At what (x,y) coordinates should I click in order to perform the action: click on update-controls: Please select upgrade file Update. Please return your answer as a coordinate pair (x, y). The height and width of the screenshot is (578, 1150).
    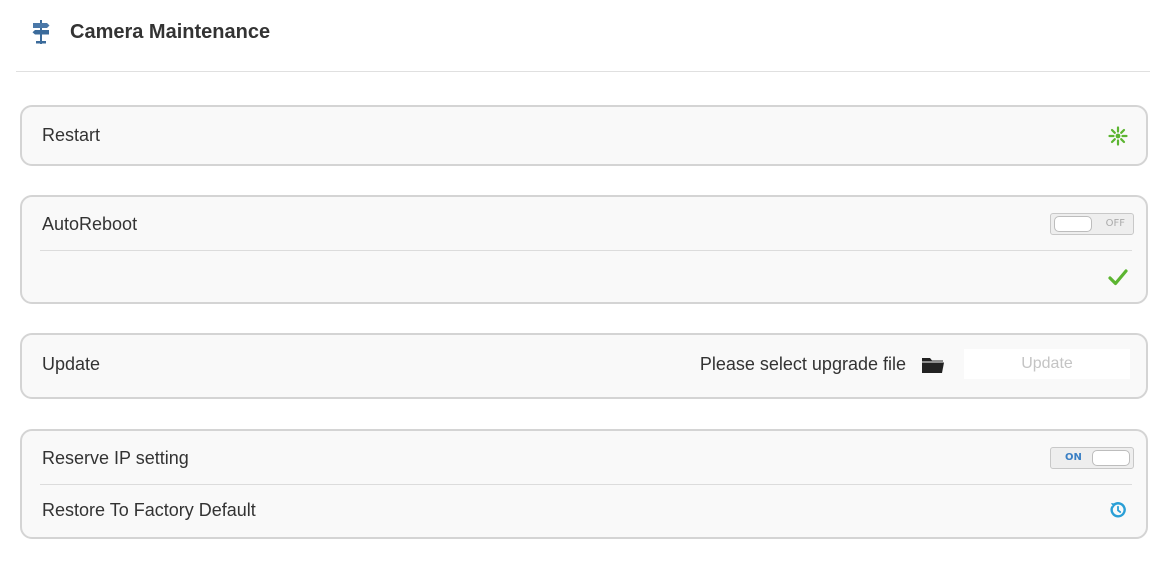
    Looking at the image, I should click on (915, 364).